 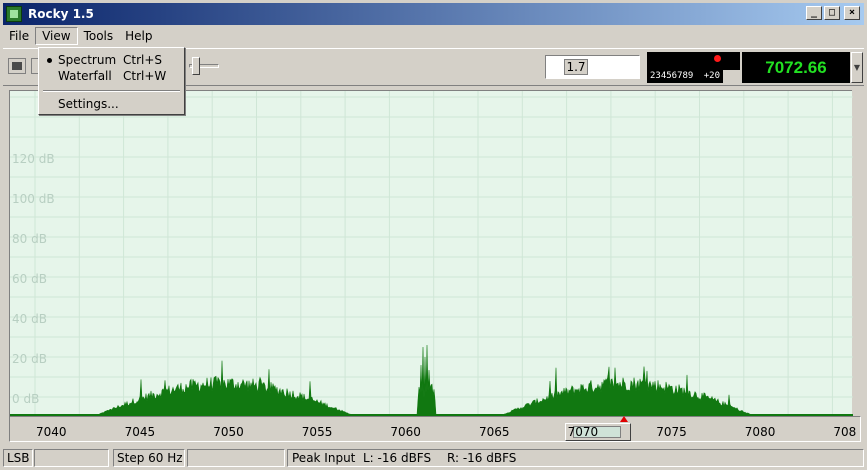 I want to click on menu-file: File, so click(x=19, y=36).